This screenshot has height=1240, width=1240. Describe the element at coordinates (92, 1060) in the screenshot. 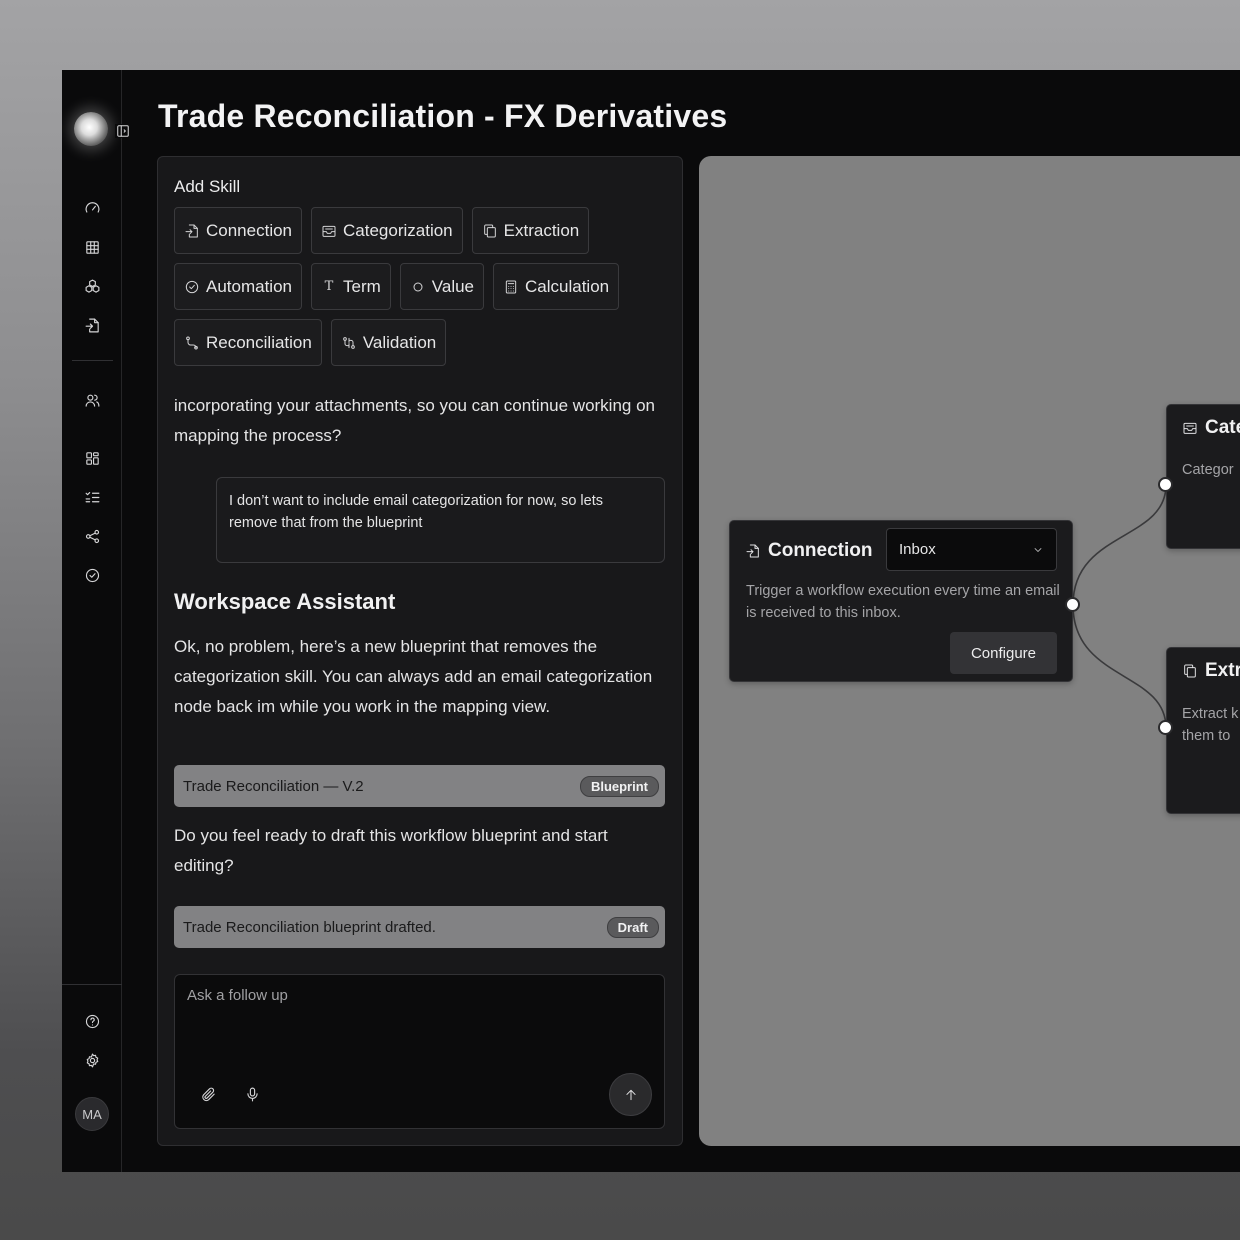

I see `settings-icon` at that location.